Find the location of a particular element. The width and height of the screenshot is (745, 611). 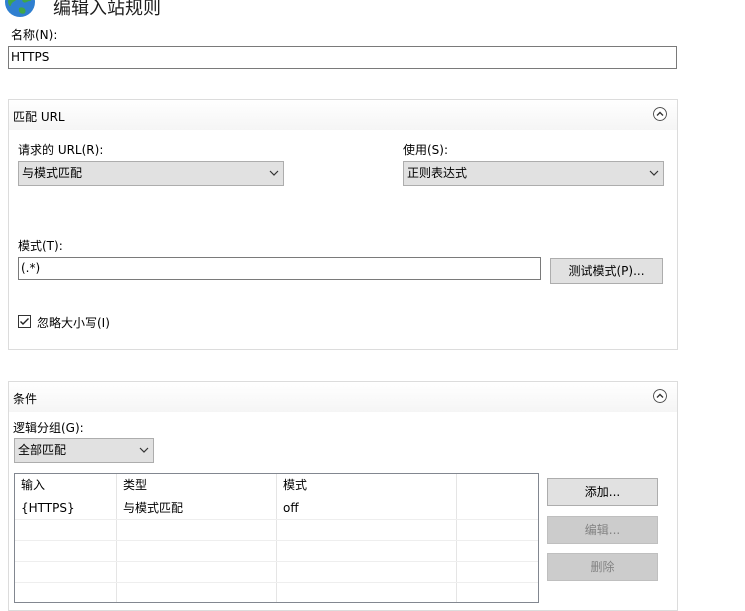

conditions-section-title: 条件 is located at coordinates (25, 399).